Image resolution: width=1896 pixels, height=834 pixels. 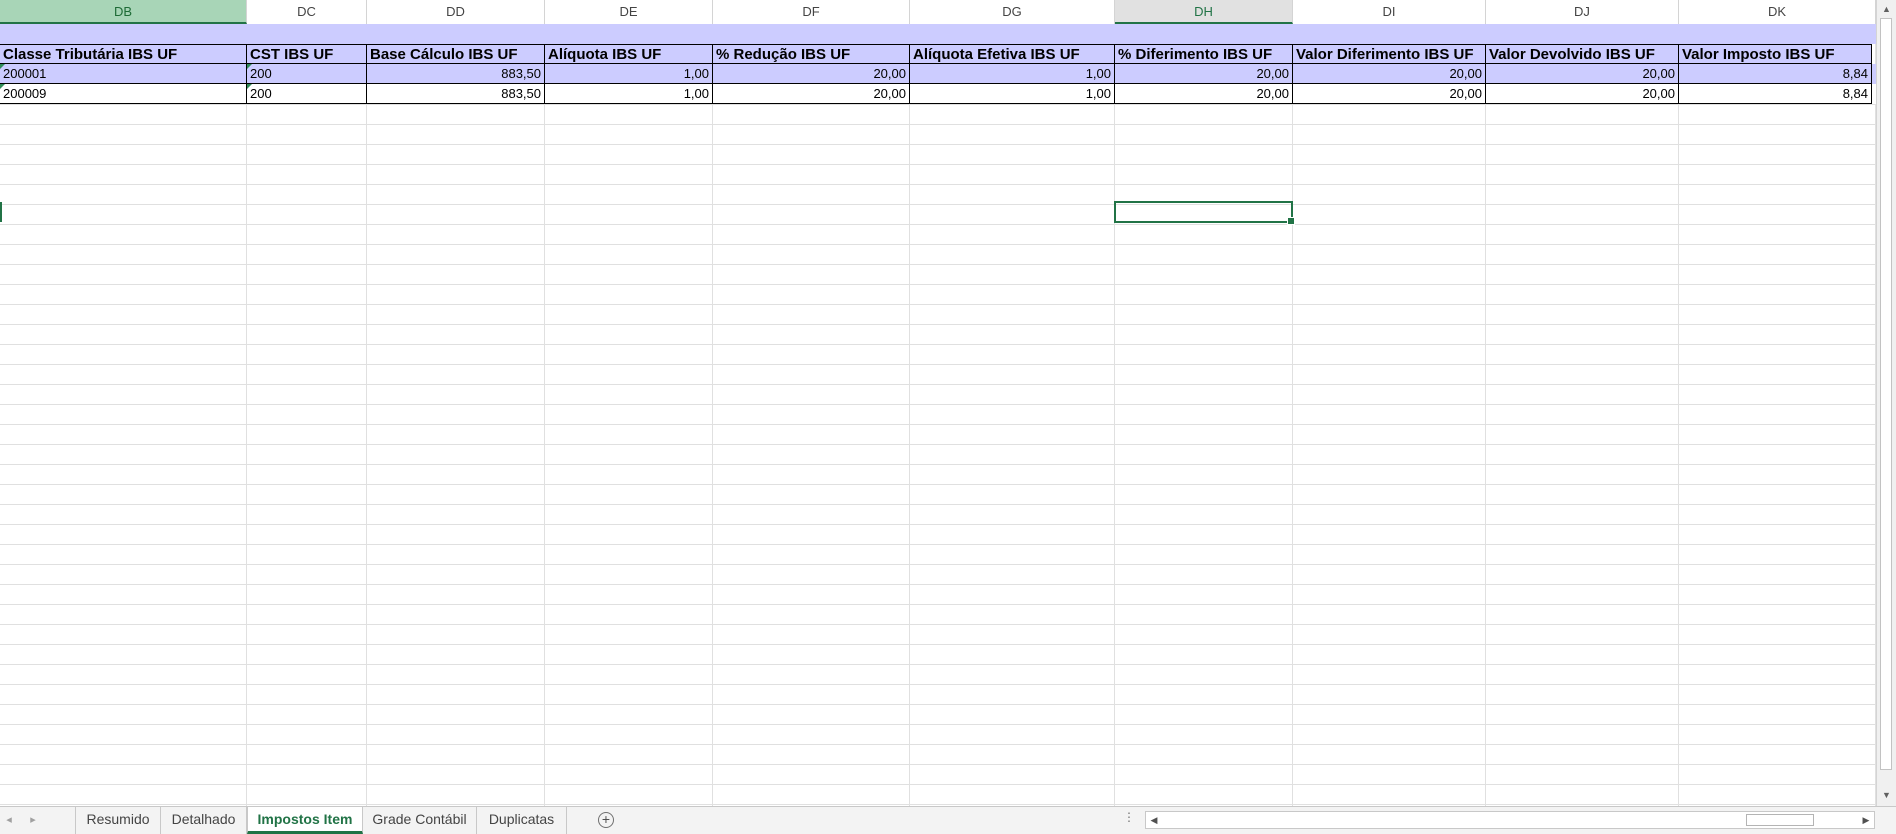 What do you see at coordinates (522, 820) in the screenshot?
I see `tab-duplicatas: Duplicatas` at bounding box center [522, 820].